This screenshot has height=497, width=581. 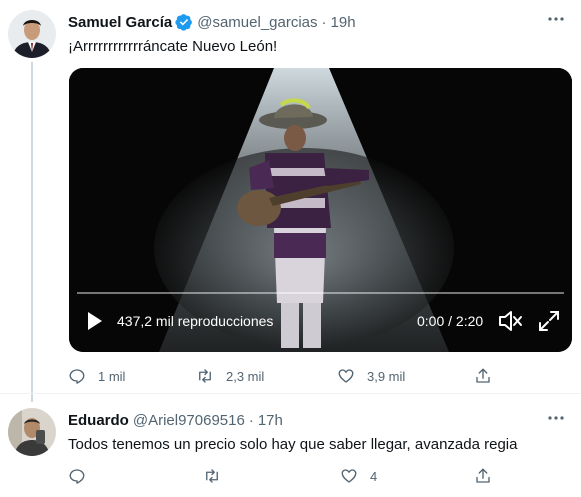 I want to click on reply-count: 1 mil, so click(x=112, y=376).